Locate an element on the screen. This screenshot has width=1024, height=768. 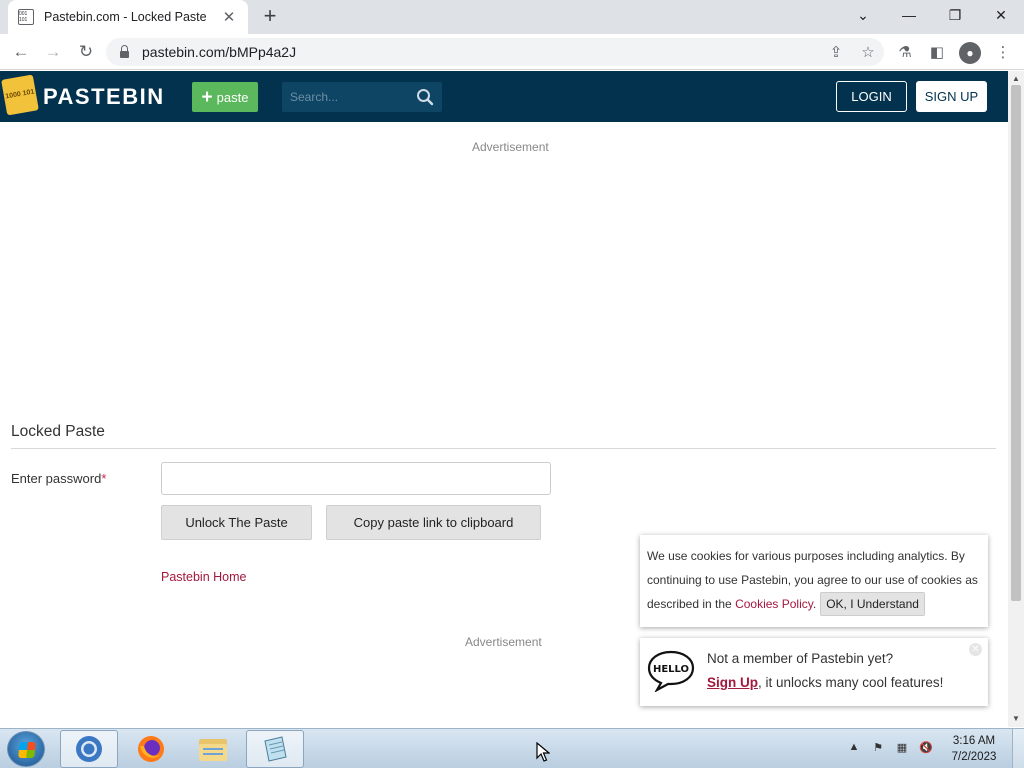
password-label: Enter password* is located at coordinates (58, 478).